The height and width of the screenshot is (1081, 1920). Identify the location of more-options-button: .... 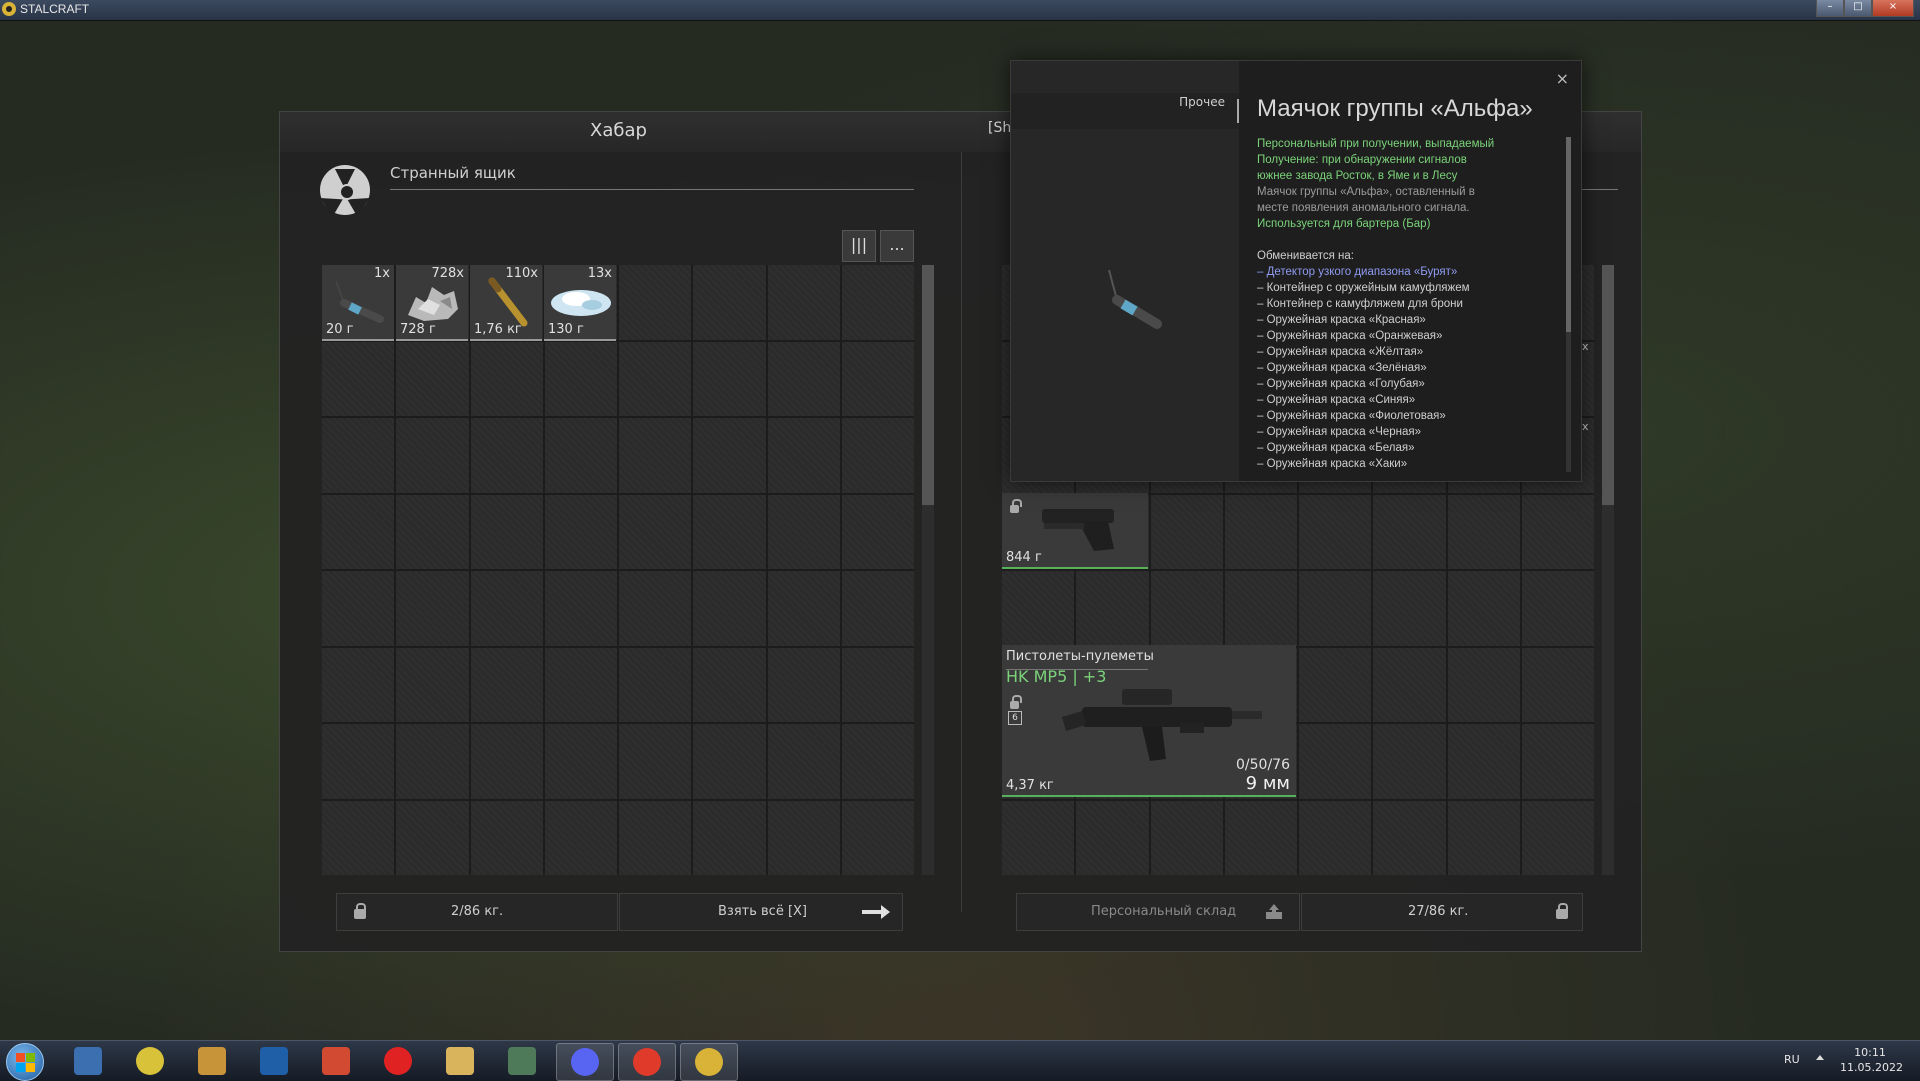
(897, 246).